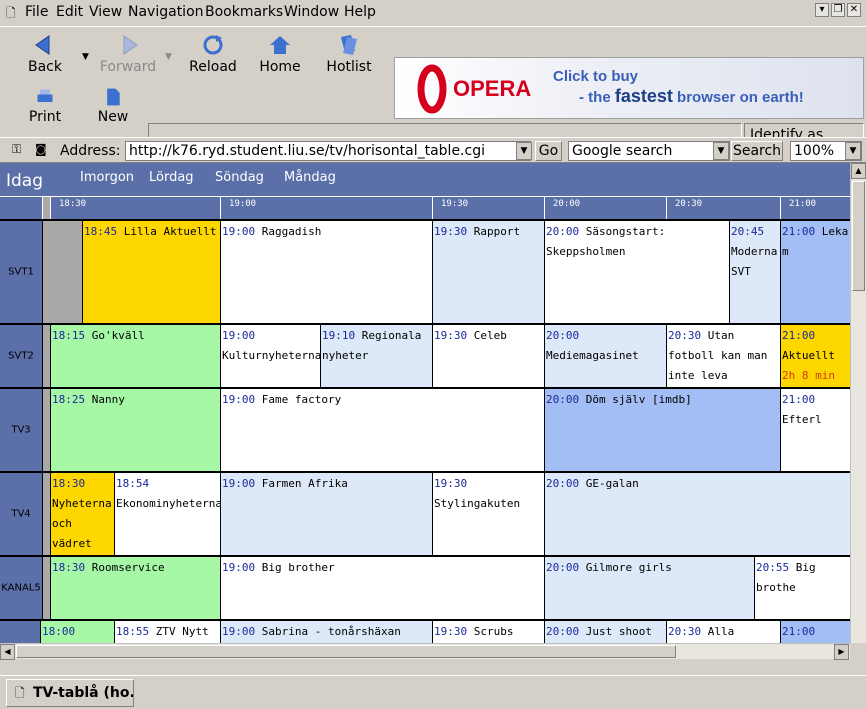  Describe the element at coordinates (697, 513) in the screenshot. I see `program-cell: 20:00 GE-galan` at that location.